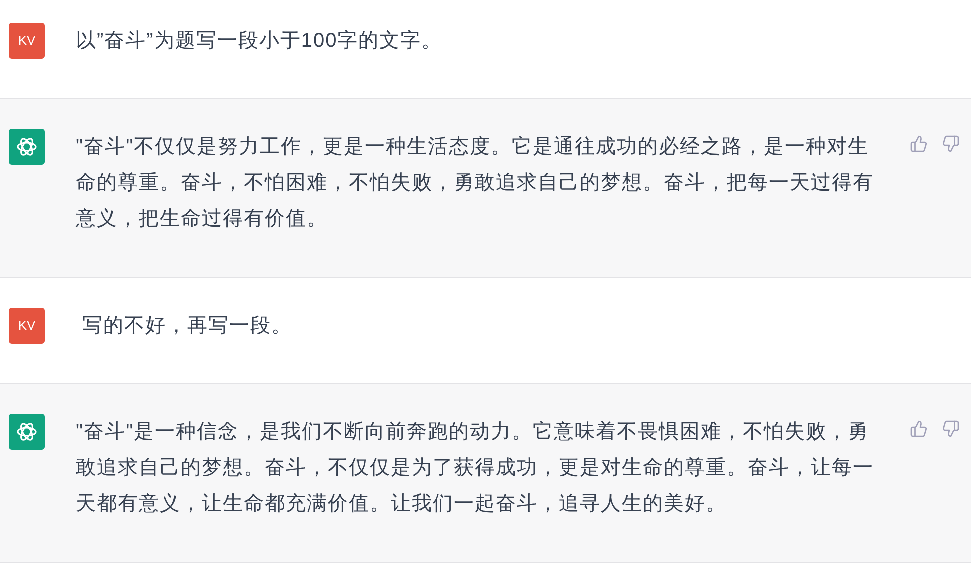 The width and height of the screenshot is (971, 568). What do you see at coordinates (260, 41) in the screenshot?
I see `message-text: 以”奋斗”为题写一段小于100字的文字。` at bounding box center [260, 41].